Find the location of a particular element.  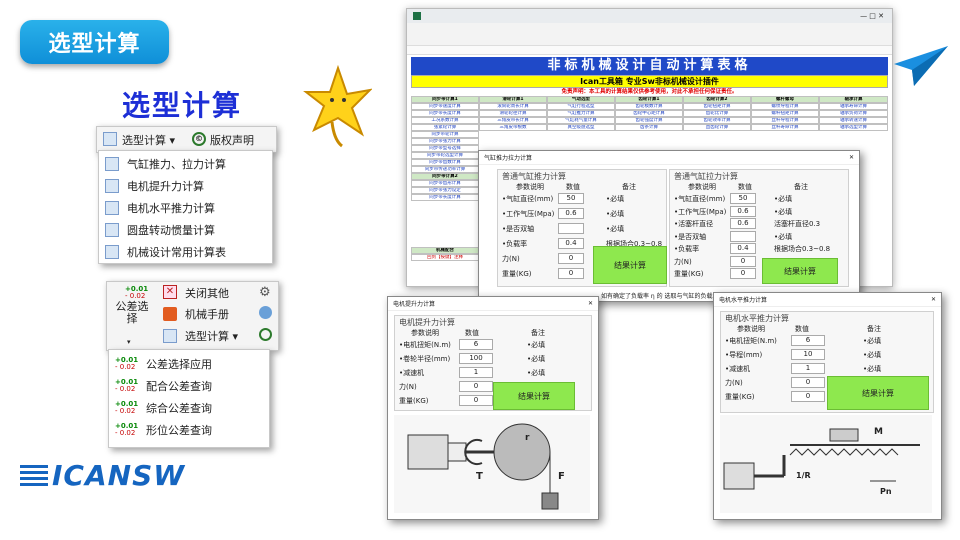

excel-link-cell: 齿轮中心距计算 is located at coordinates (649, 113).